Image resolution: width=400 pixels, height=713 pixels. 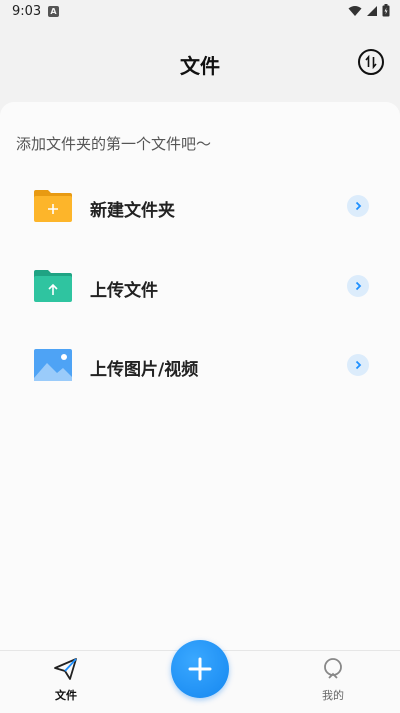 I want to click on add-button, so click(x=200, y=669).